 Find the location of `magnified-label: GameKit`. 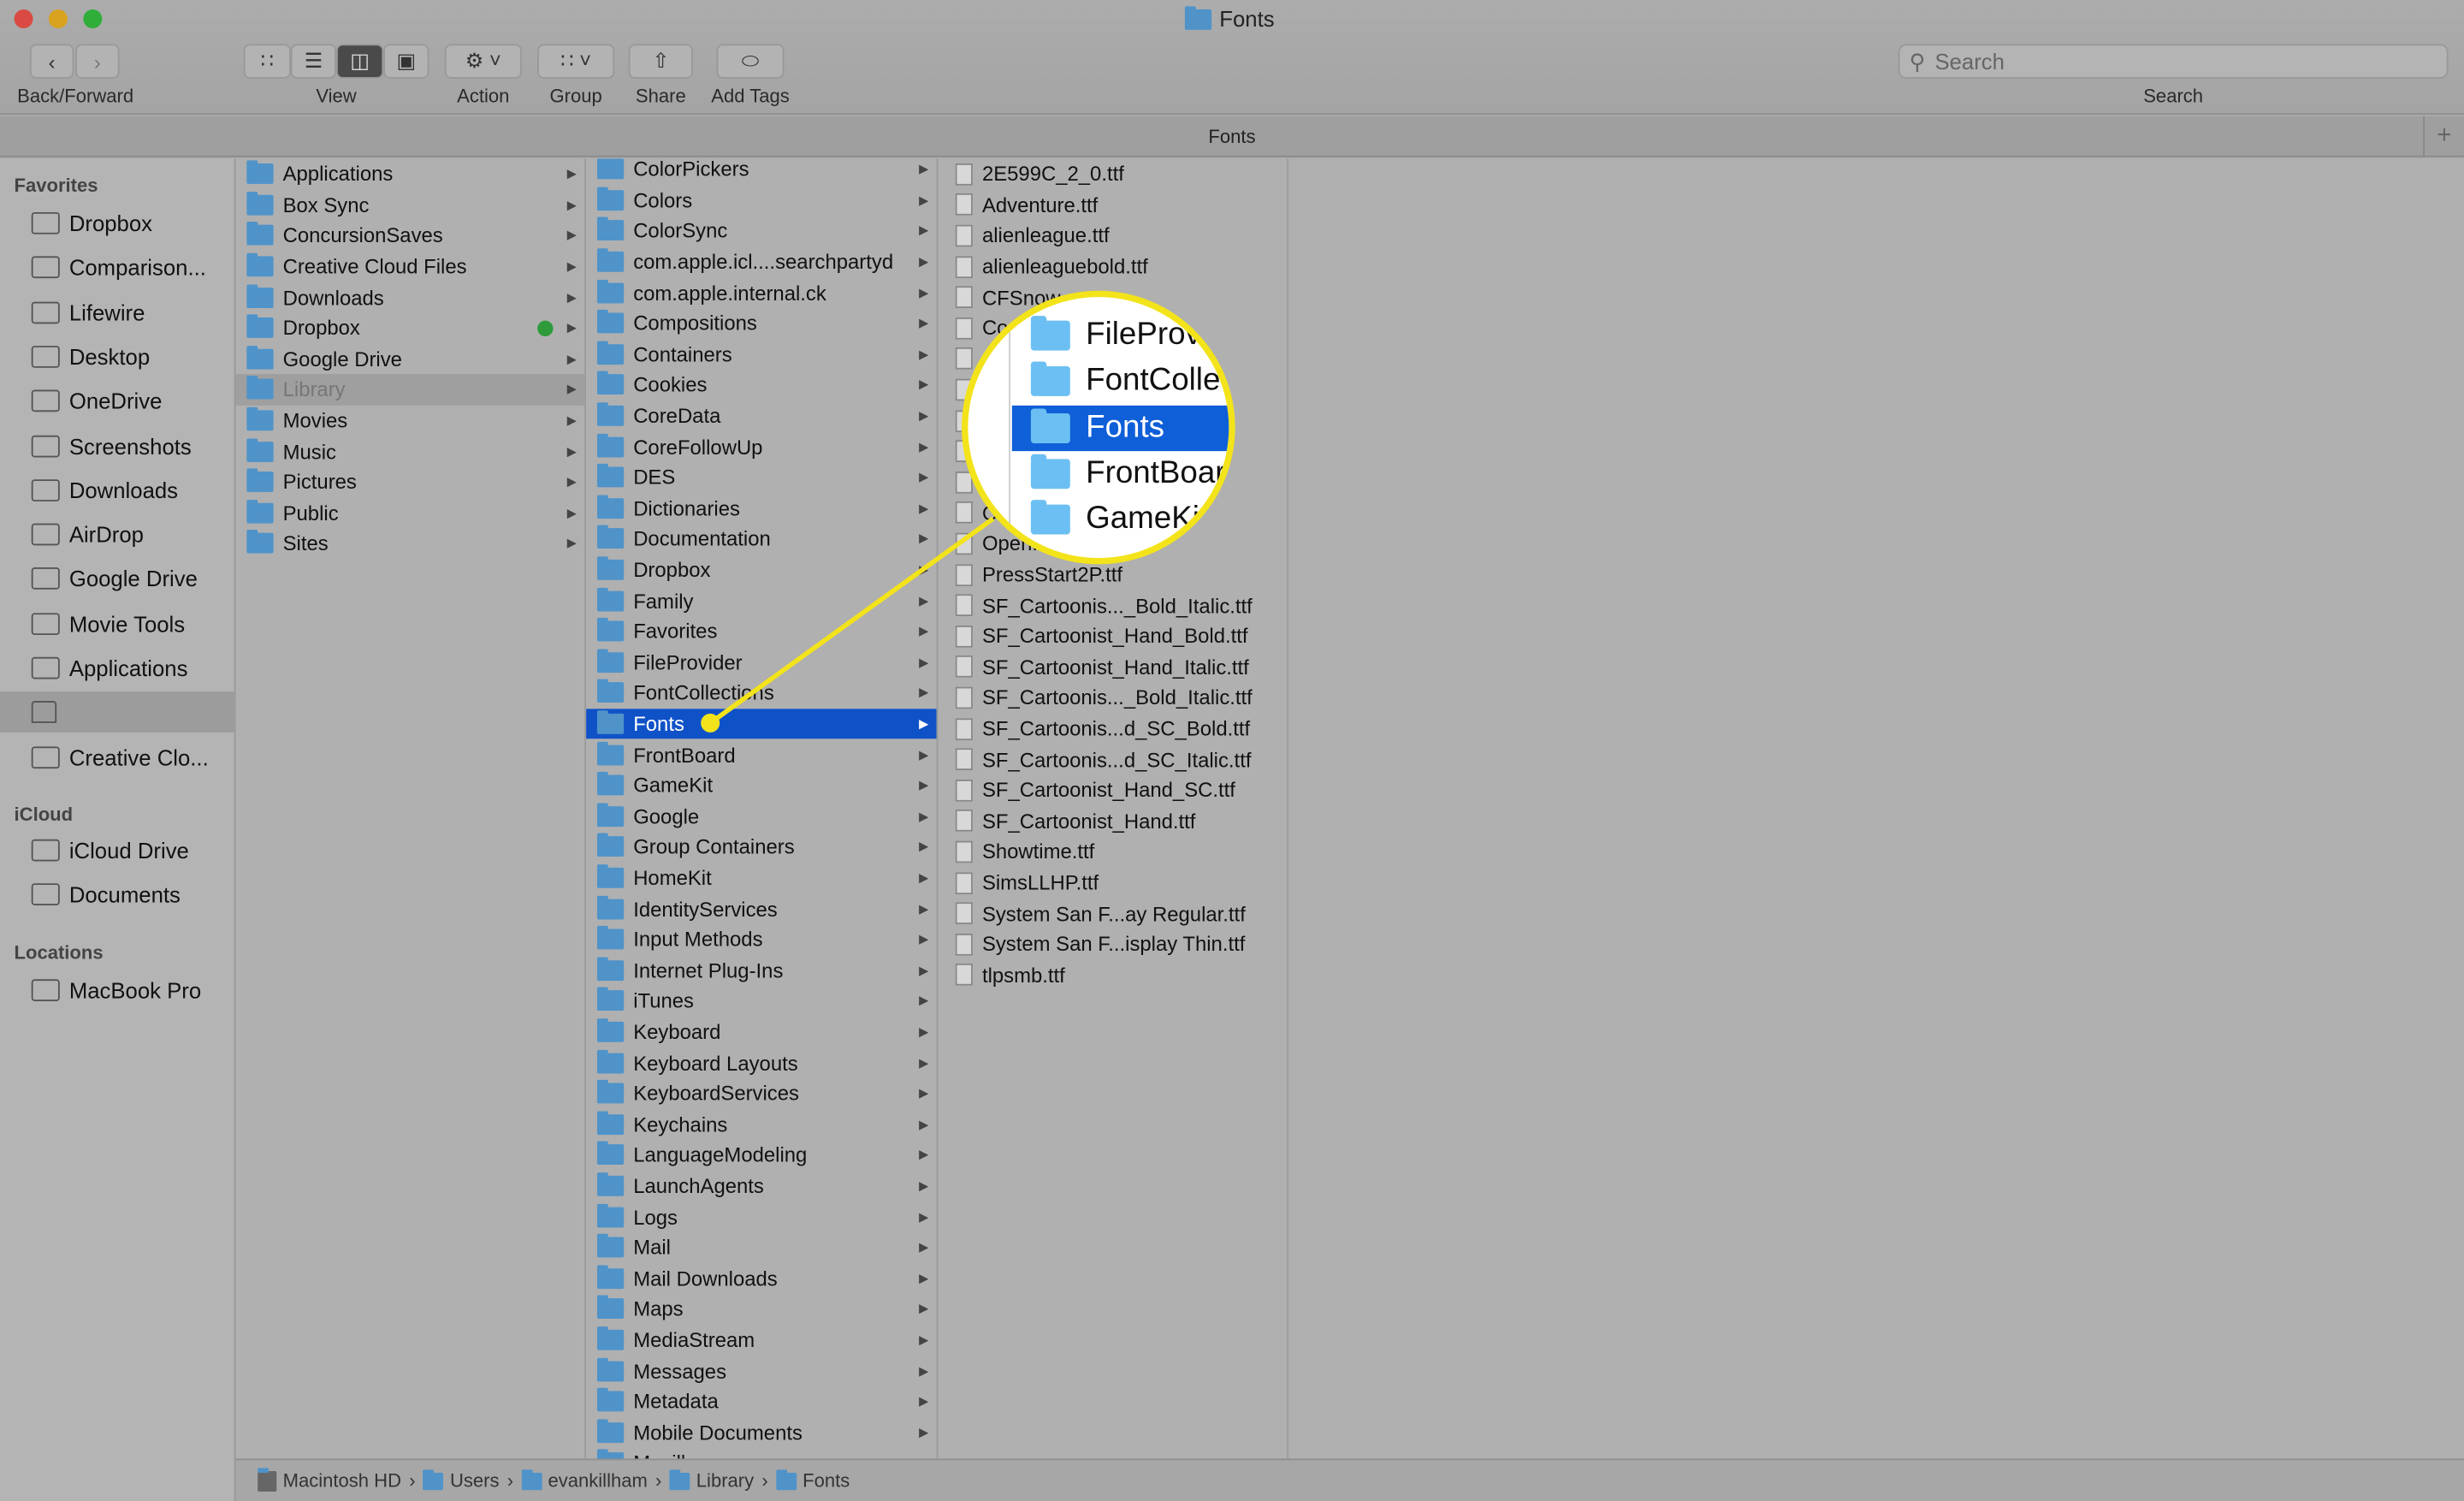

magnified-label: GameKit is located at coordinates (1147, 519).